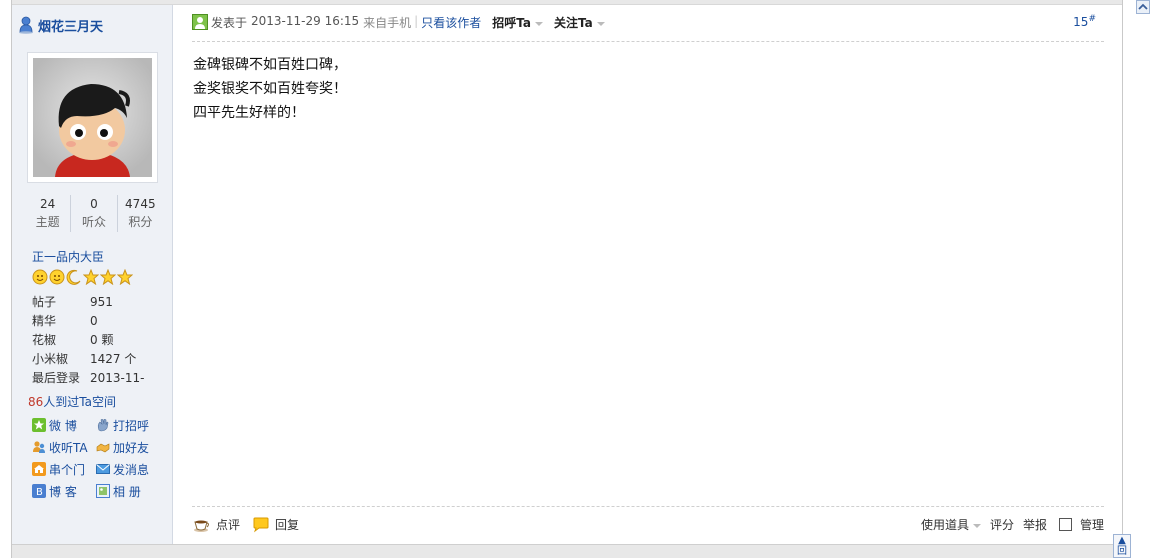 The width and height of the screenshot is (1150, 558). Describe the element at coordinates (140, 213) in the screenshot. I see `stat-points: 4745 积分` at that location.